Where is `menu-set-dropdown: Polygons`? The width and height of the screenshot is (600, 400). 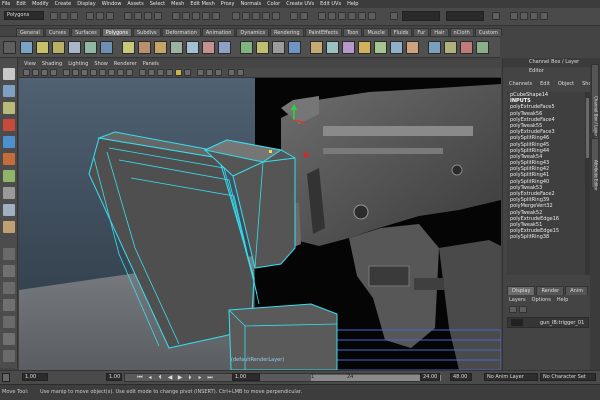 menu-set-dropdown: Polygons is located at coordinates (24, 15).